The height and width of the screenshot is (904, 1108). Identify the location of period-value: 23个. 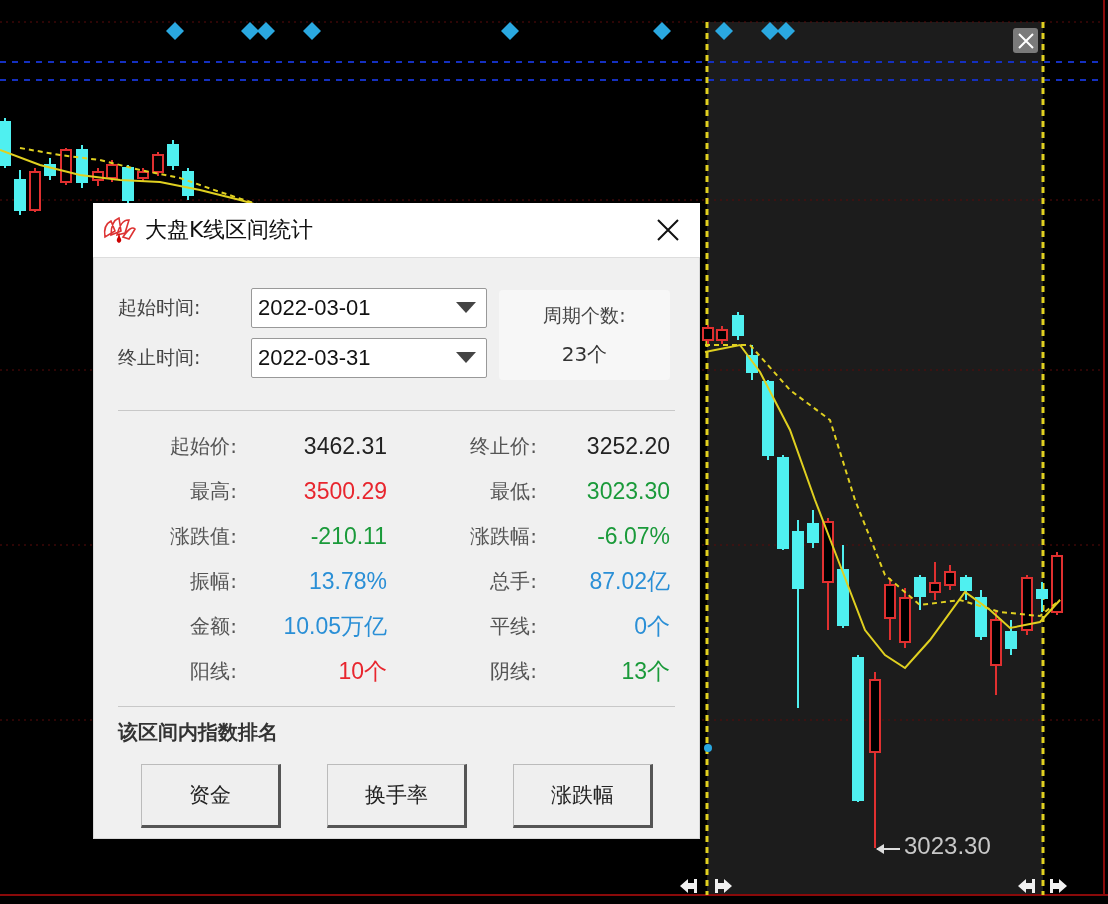
(584, 354).